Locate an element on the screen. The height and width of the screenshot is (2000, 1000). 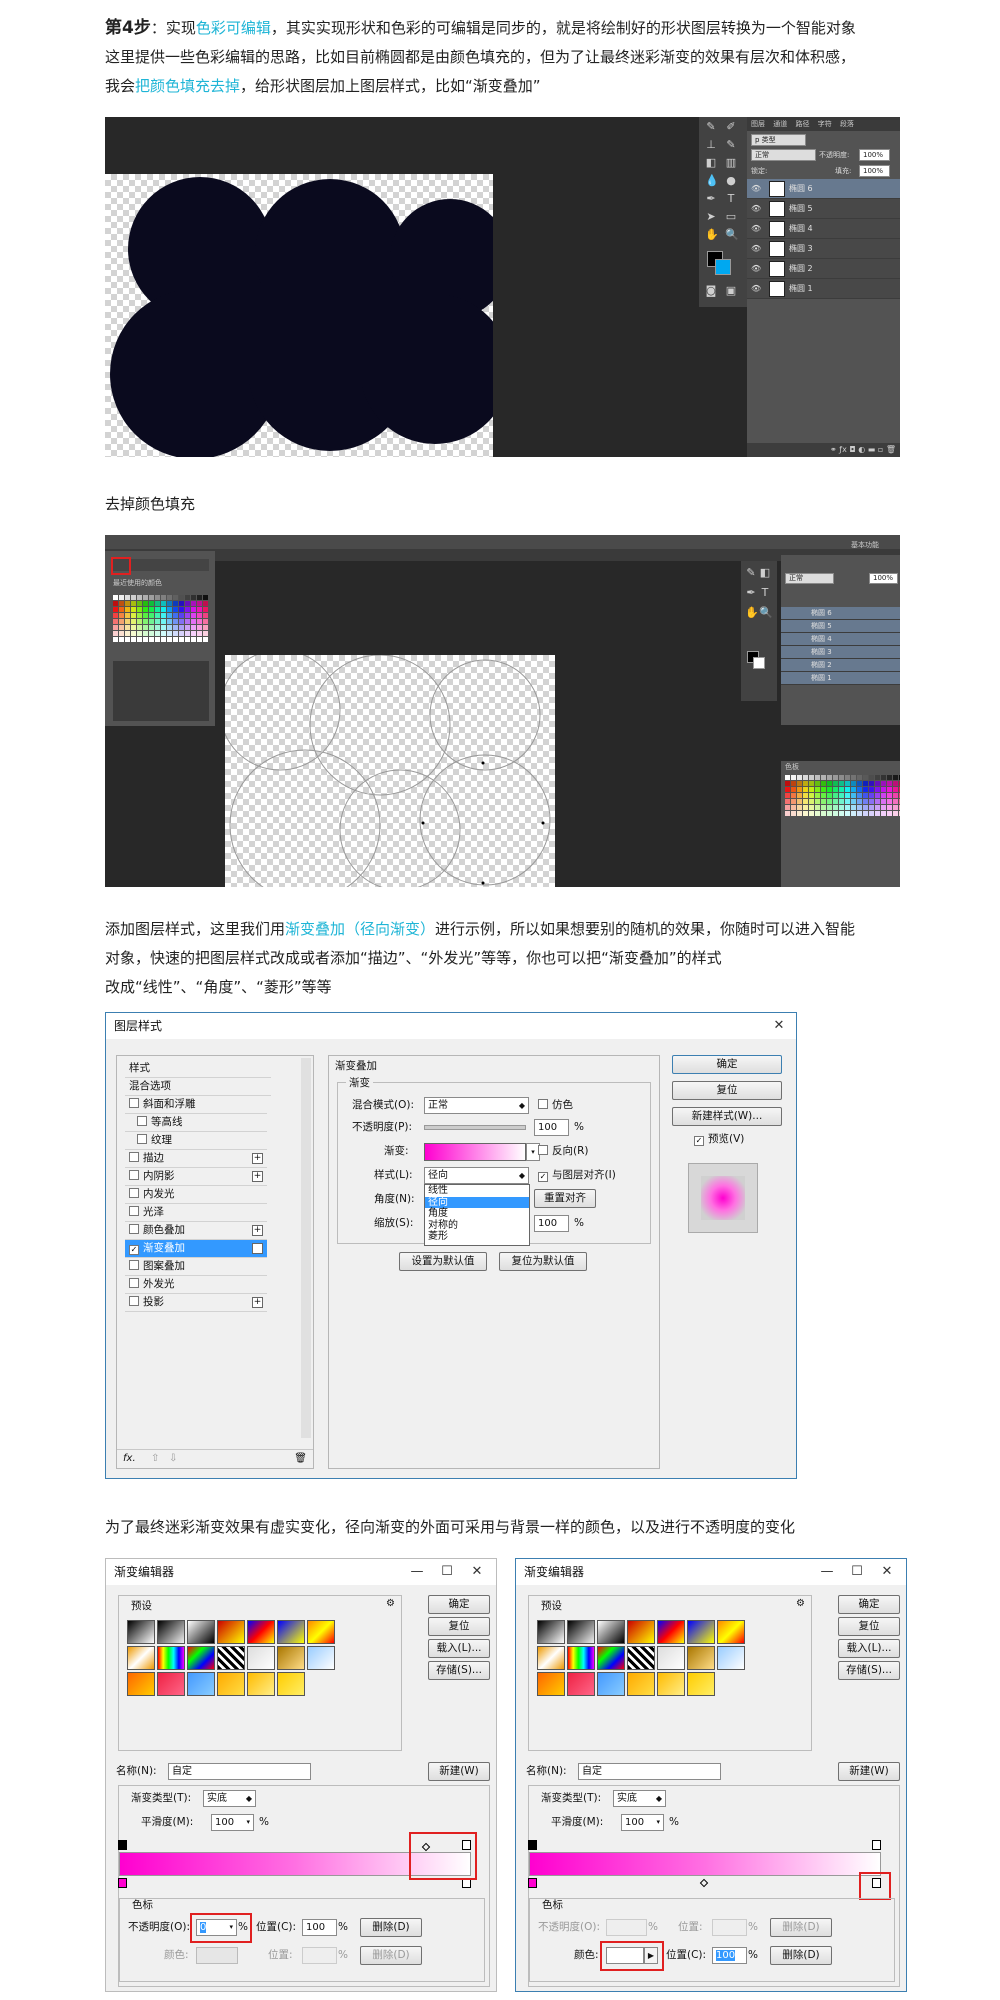
style-item: 斜面和浮雕 is located at coordinates (196, 1105).